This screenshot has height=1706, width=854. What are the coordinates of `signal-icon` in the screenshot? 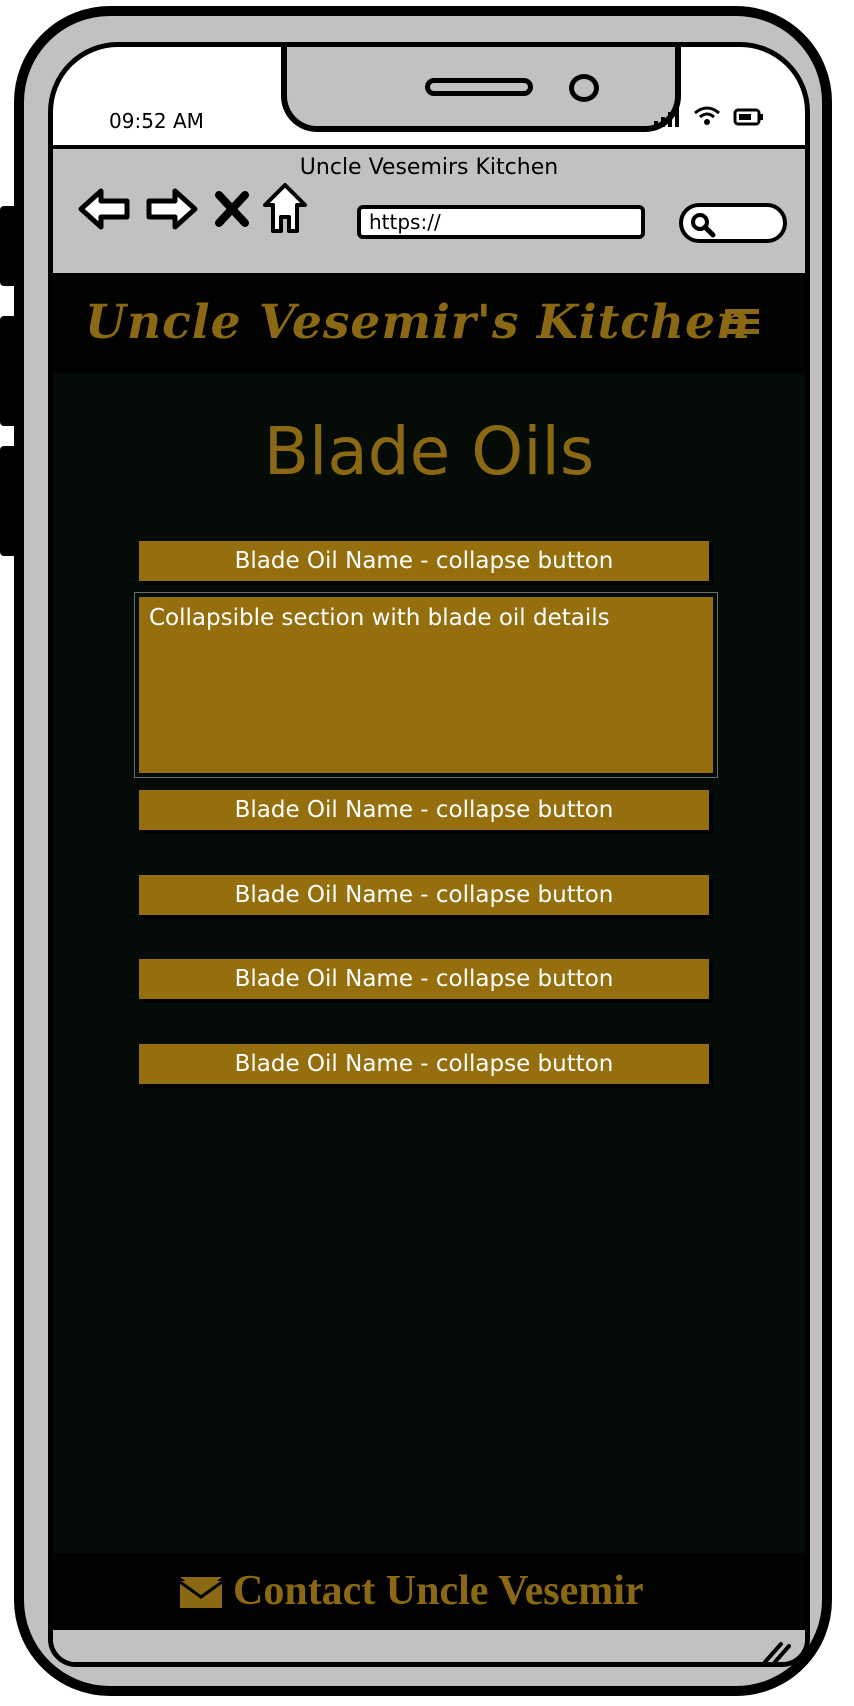 It's located at (666, 116).